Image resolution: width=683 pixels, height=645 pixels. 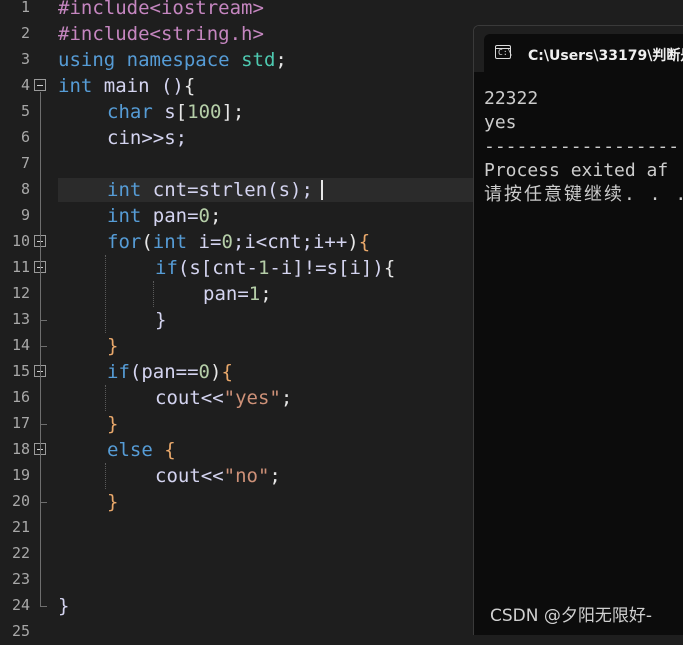 I want to click on code-text: char s[100];, so click(x=175, y=112).